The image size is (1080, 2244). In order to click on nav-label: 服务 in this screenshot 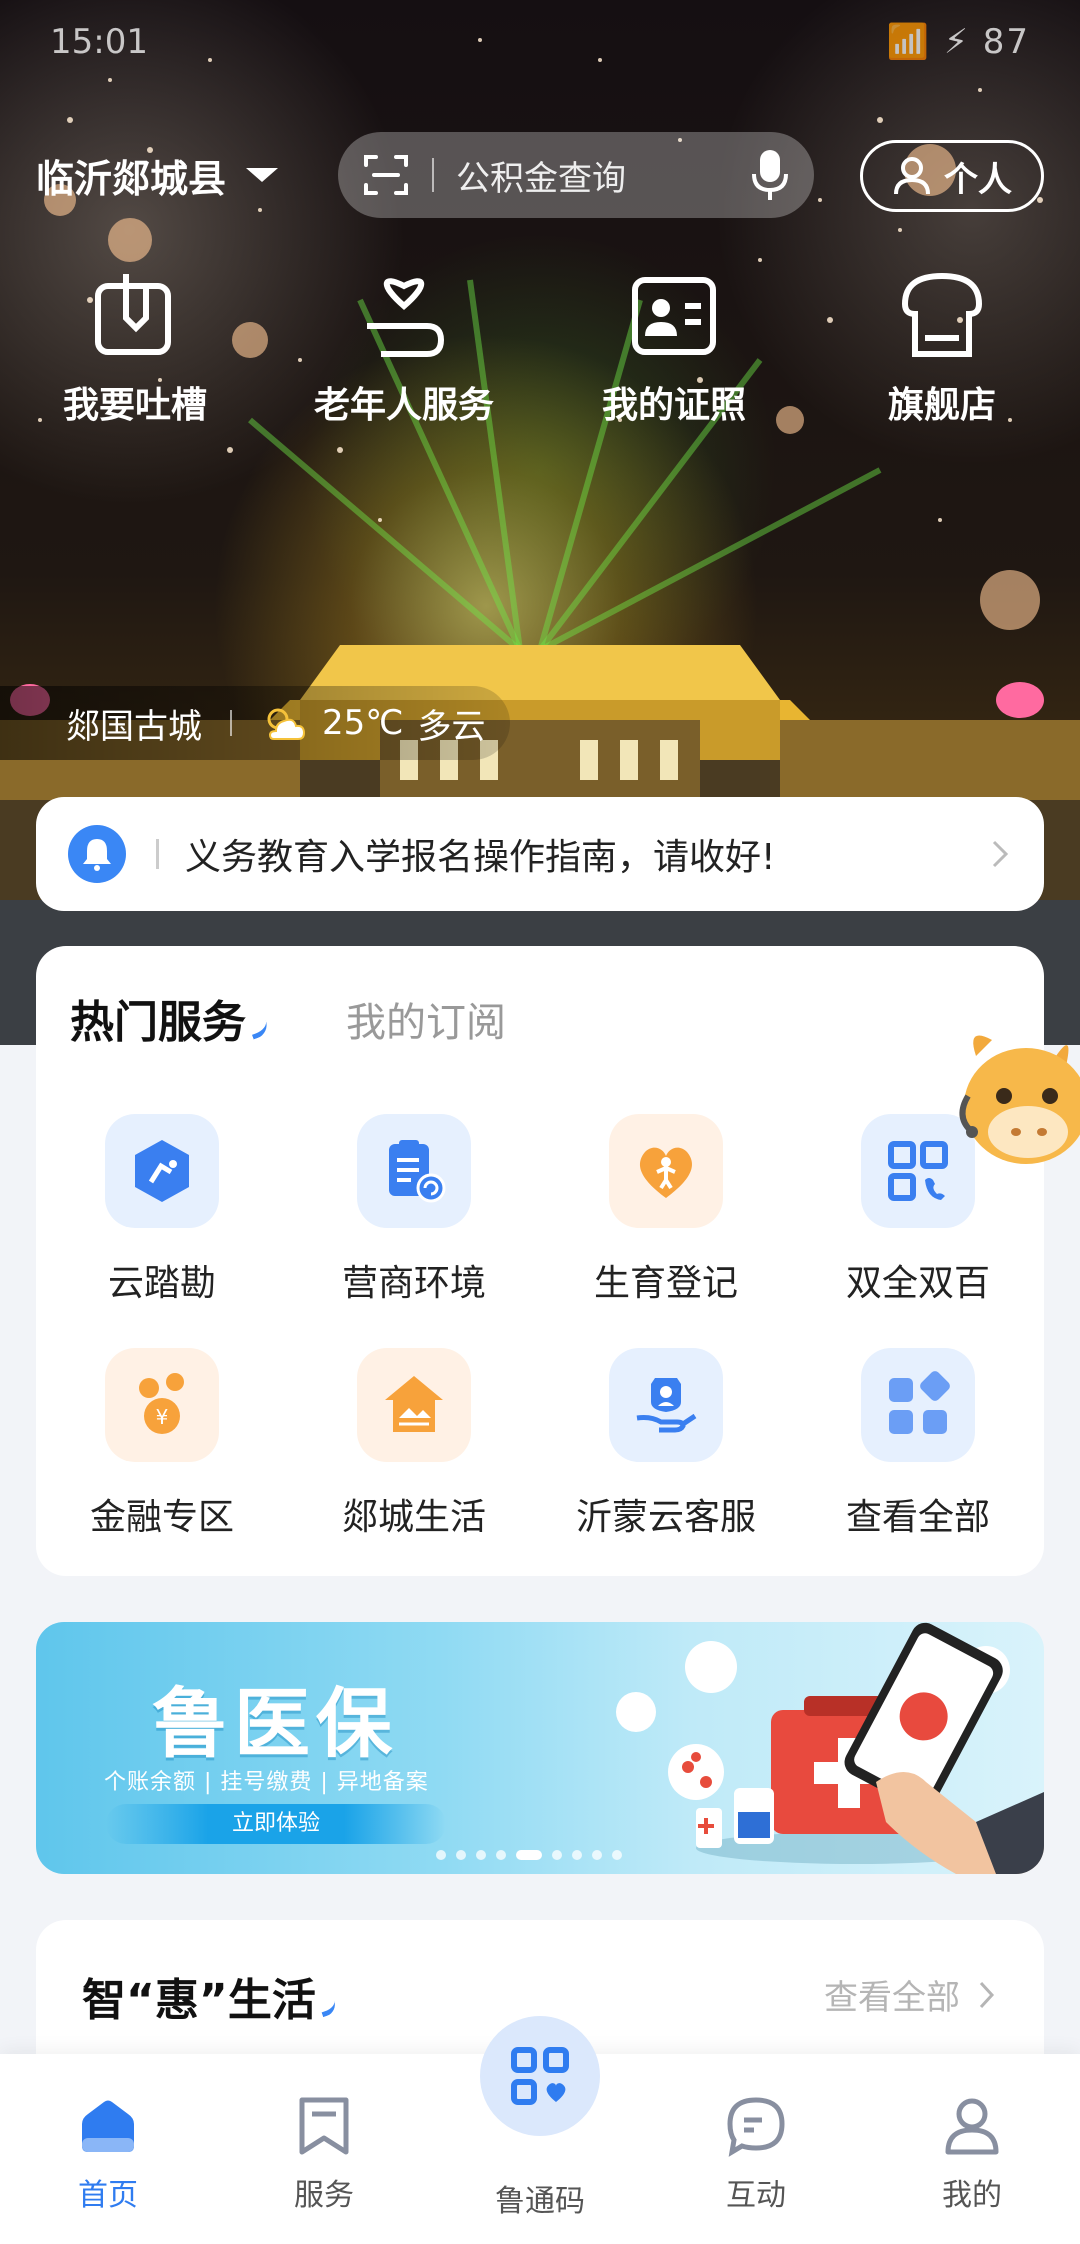, I will do `click(324, 2195)`.